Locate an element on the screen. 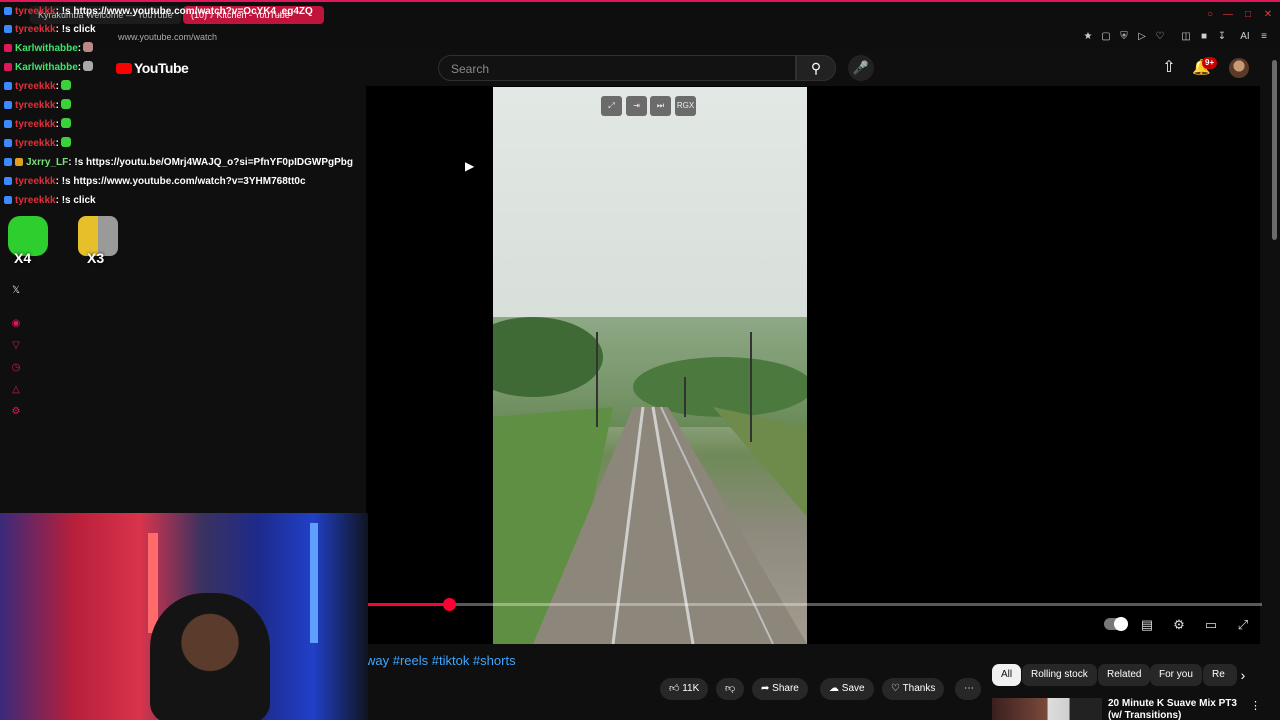 The width and height of the screenshot is (1280, 720). search-icon: ○ is located at coordinates (1210, 15).